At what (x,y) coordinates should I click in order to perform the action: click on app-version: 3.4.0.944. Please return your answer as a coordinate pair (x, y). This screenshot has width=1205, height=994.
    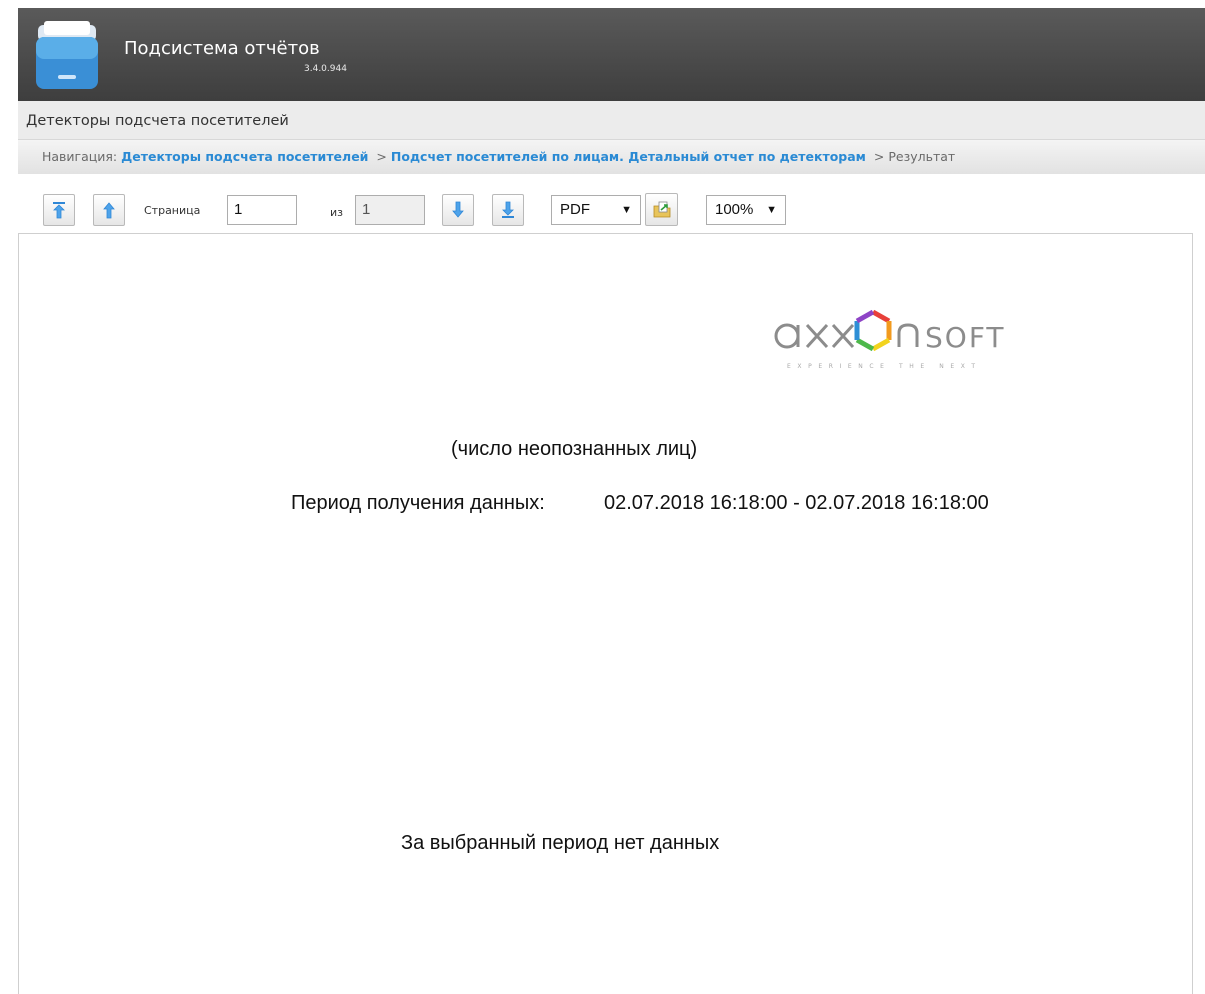
    Looking at the image, I should click on (325, 69).